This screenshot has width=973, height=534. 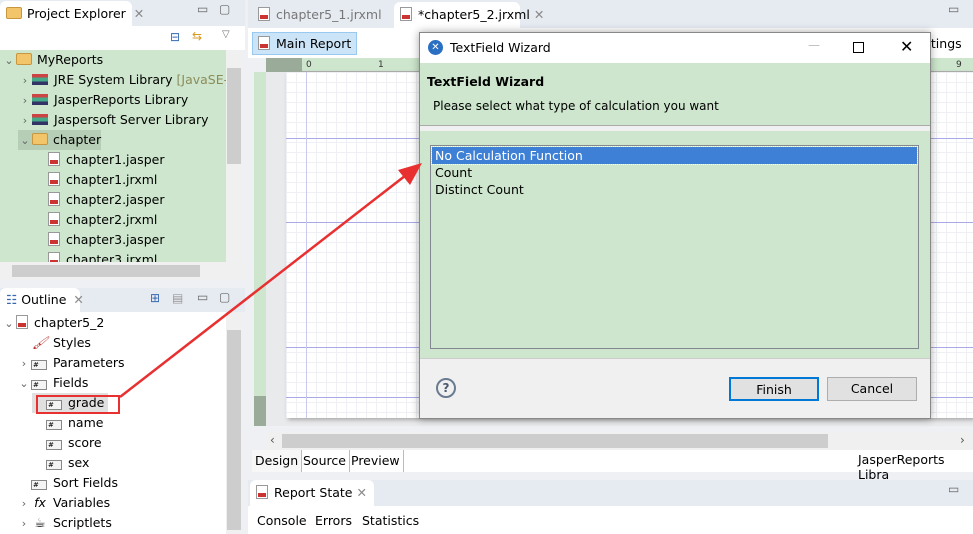 What do you see at coordinates (270, 280) in the screenshot?
I see `annotation-arrow` at bounding box center [270, 280].